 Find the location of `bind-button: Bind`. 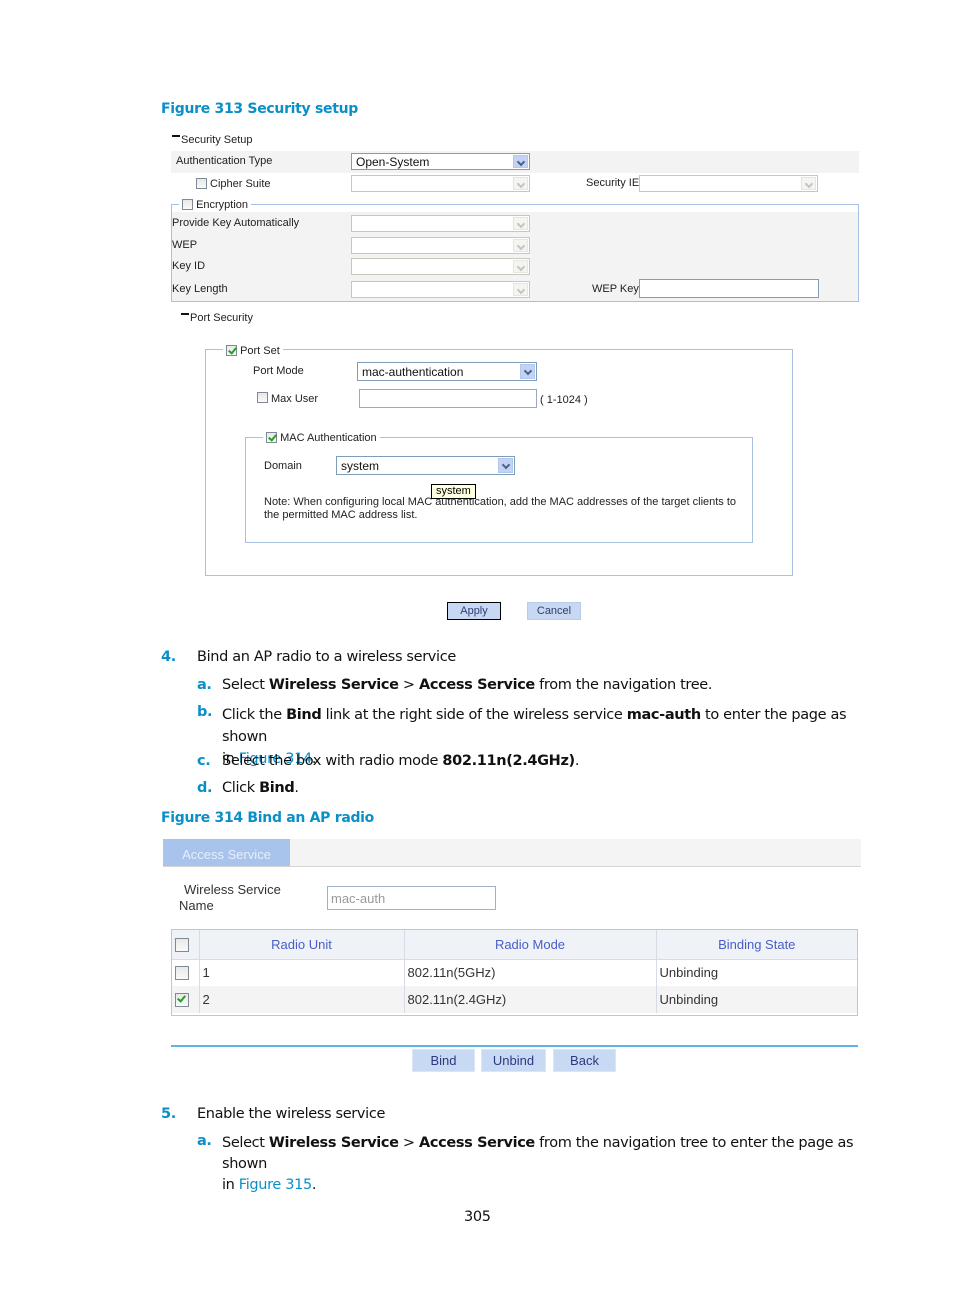

bind-button: Bind is located at coordinates (443, 1060).